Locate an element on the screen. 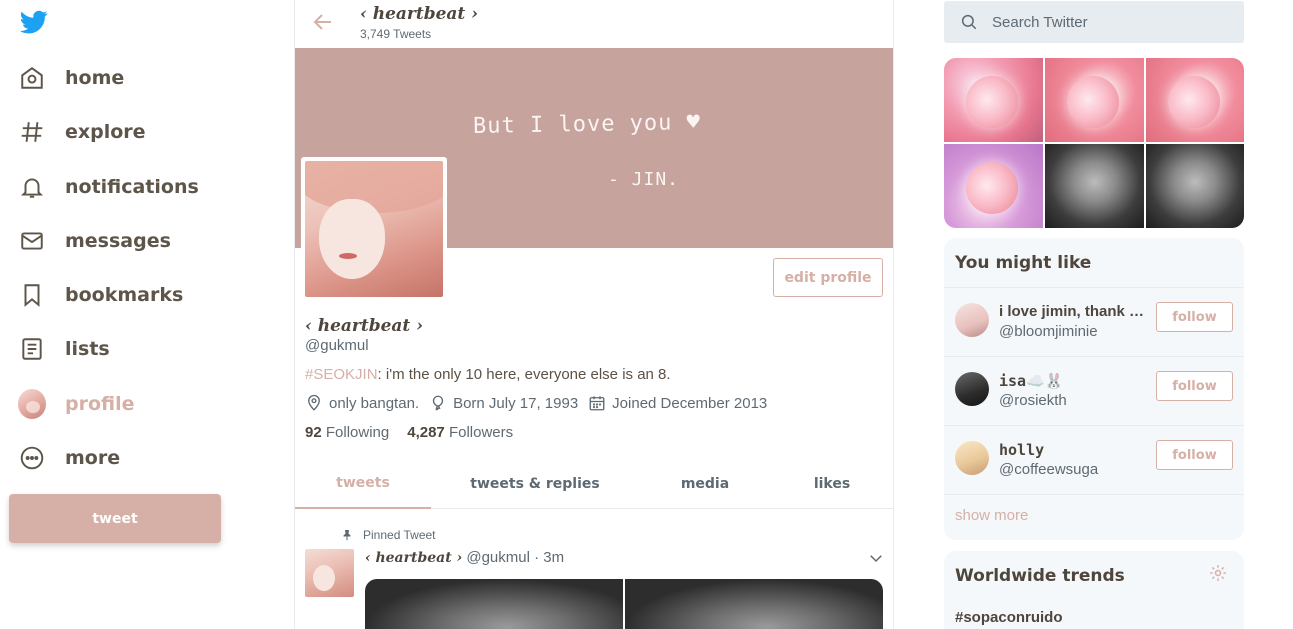 This screenshot has width=1293, height=629. profile-icon-wrap is located at coordinates (32, 404).